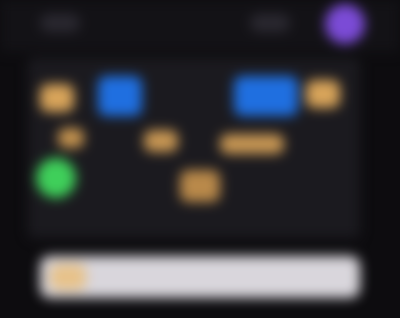 This screenshot has width=400, height=318. What do you see at coordinates (270, 23) in the screenshot?
I see `top-right-control` at bounding box center [270, 23].